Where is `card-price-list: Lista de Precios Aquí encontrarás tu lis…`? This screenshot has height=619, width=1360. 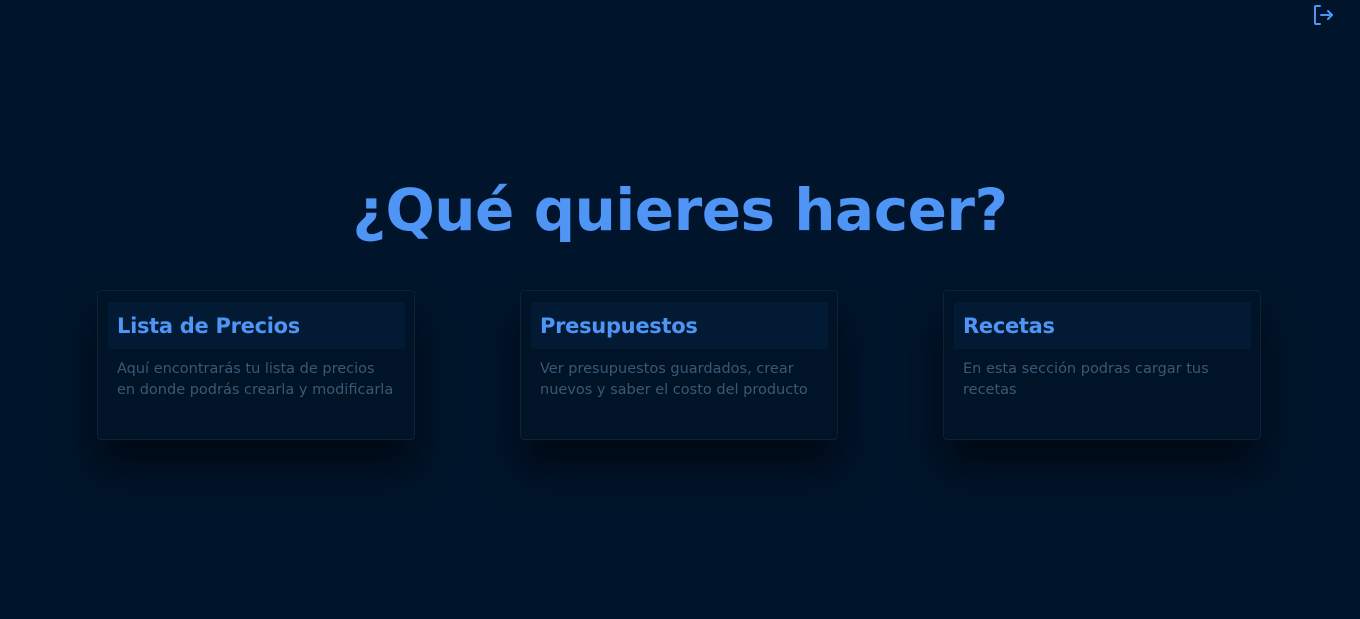 card-price-list: Lista de Precios Aquí encontrarás tu lis… is located at coordinates (256, 365).